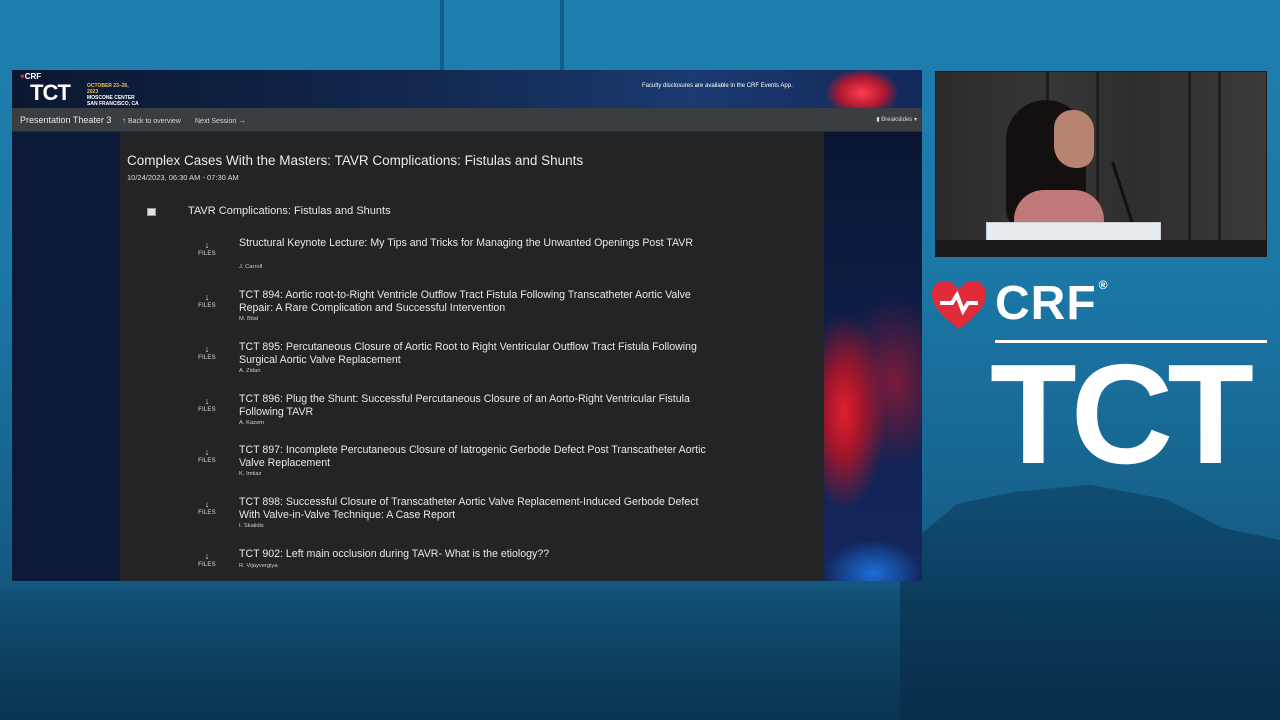  What do you see at coordinates (915, 120) in the screenshot?
I see `caret-down-icon: ▾` at bounding box center [915, 120].